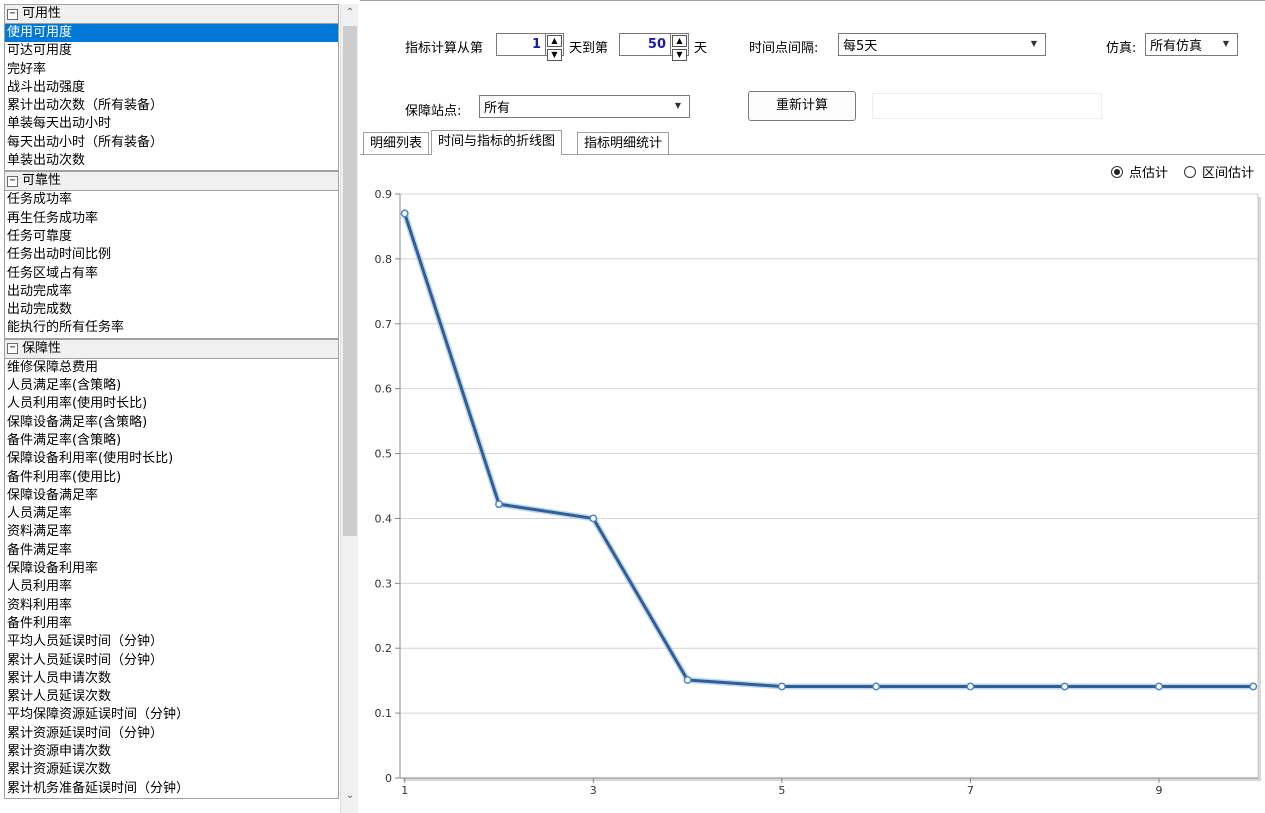 The image size is (1265, 813). I want to click on simulation-select: 所有仿真 ▼, so click(1191, 44).